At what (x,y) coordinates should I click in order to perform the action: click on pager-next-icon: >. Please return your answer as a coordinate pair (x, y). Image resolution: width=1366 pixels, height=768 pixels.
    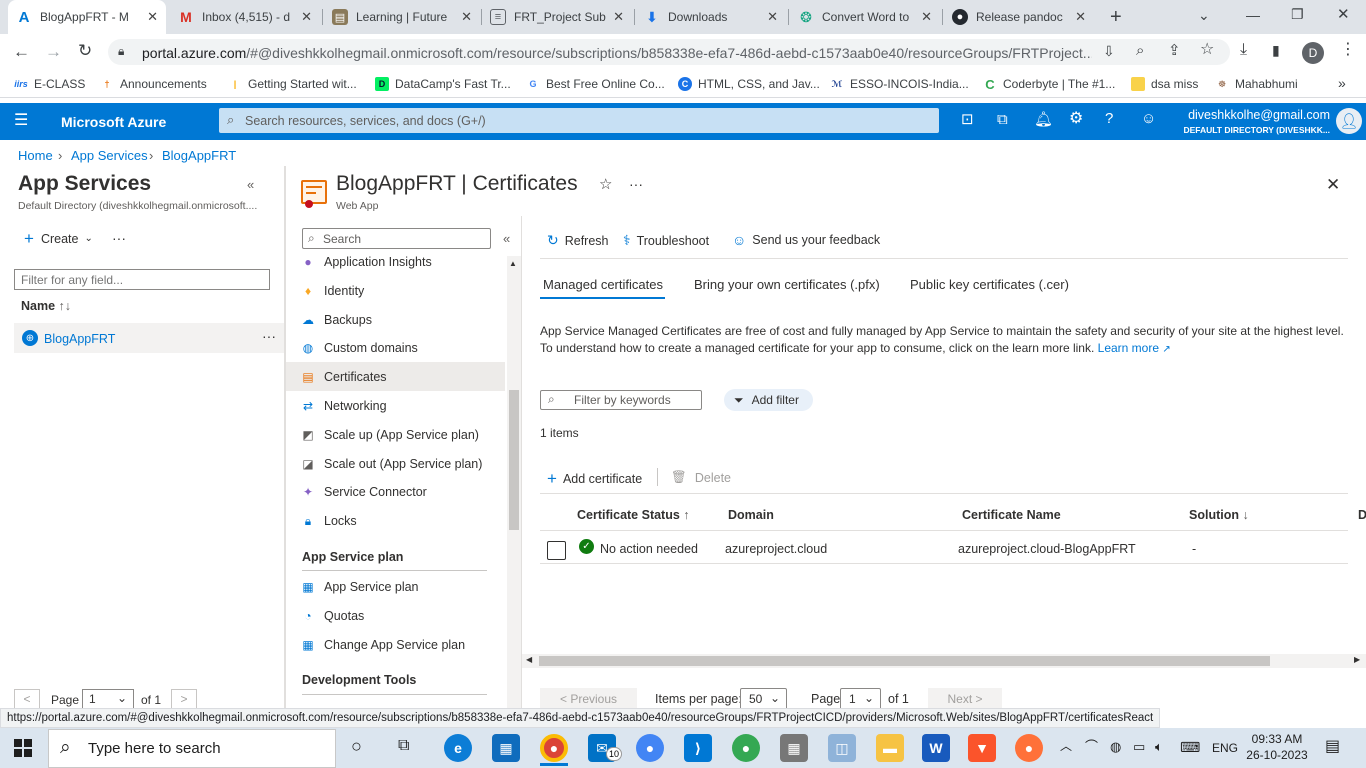
    Looking at the image, I should click on (184, 699).